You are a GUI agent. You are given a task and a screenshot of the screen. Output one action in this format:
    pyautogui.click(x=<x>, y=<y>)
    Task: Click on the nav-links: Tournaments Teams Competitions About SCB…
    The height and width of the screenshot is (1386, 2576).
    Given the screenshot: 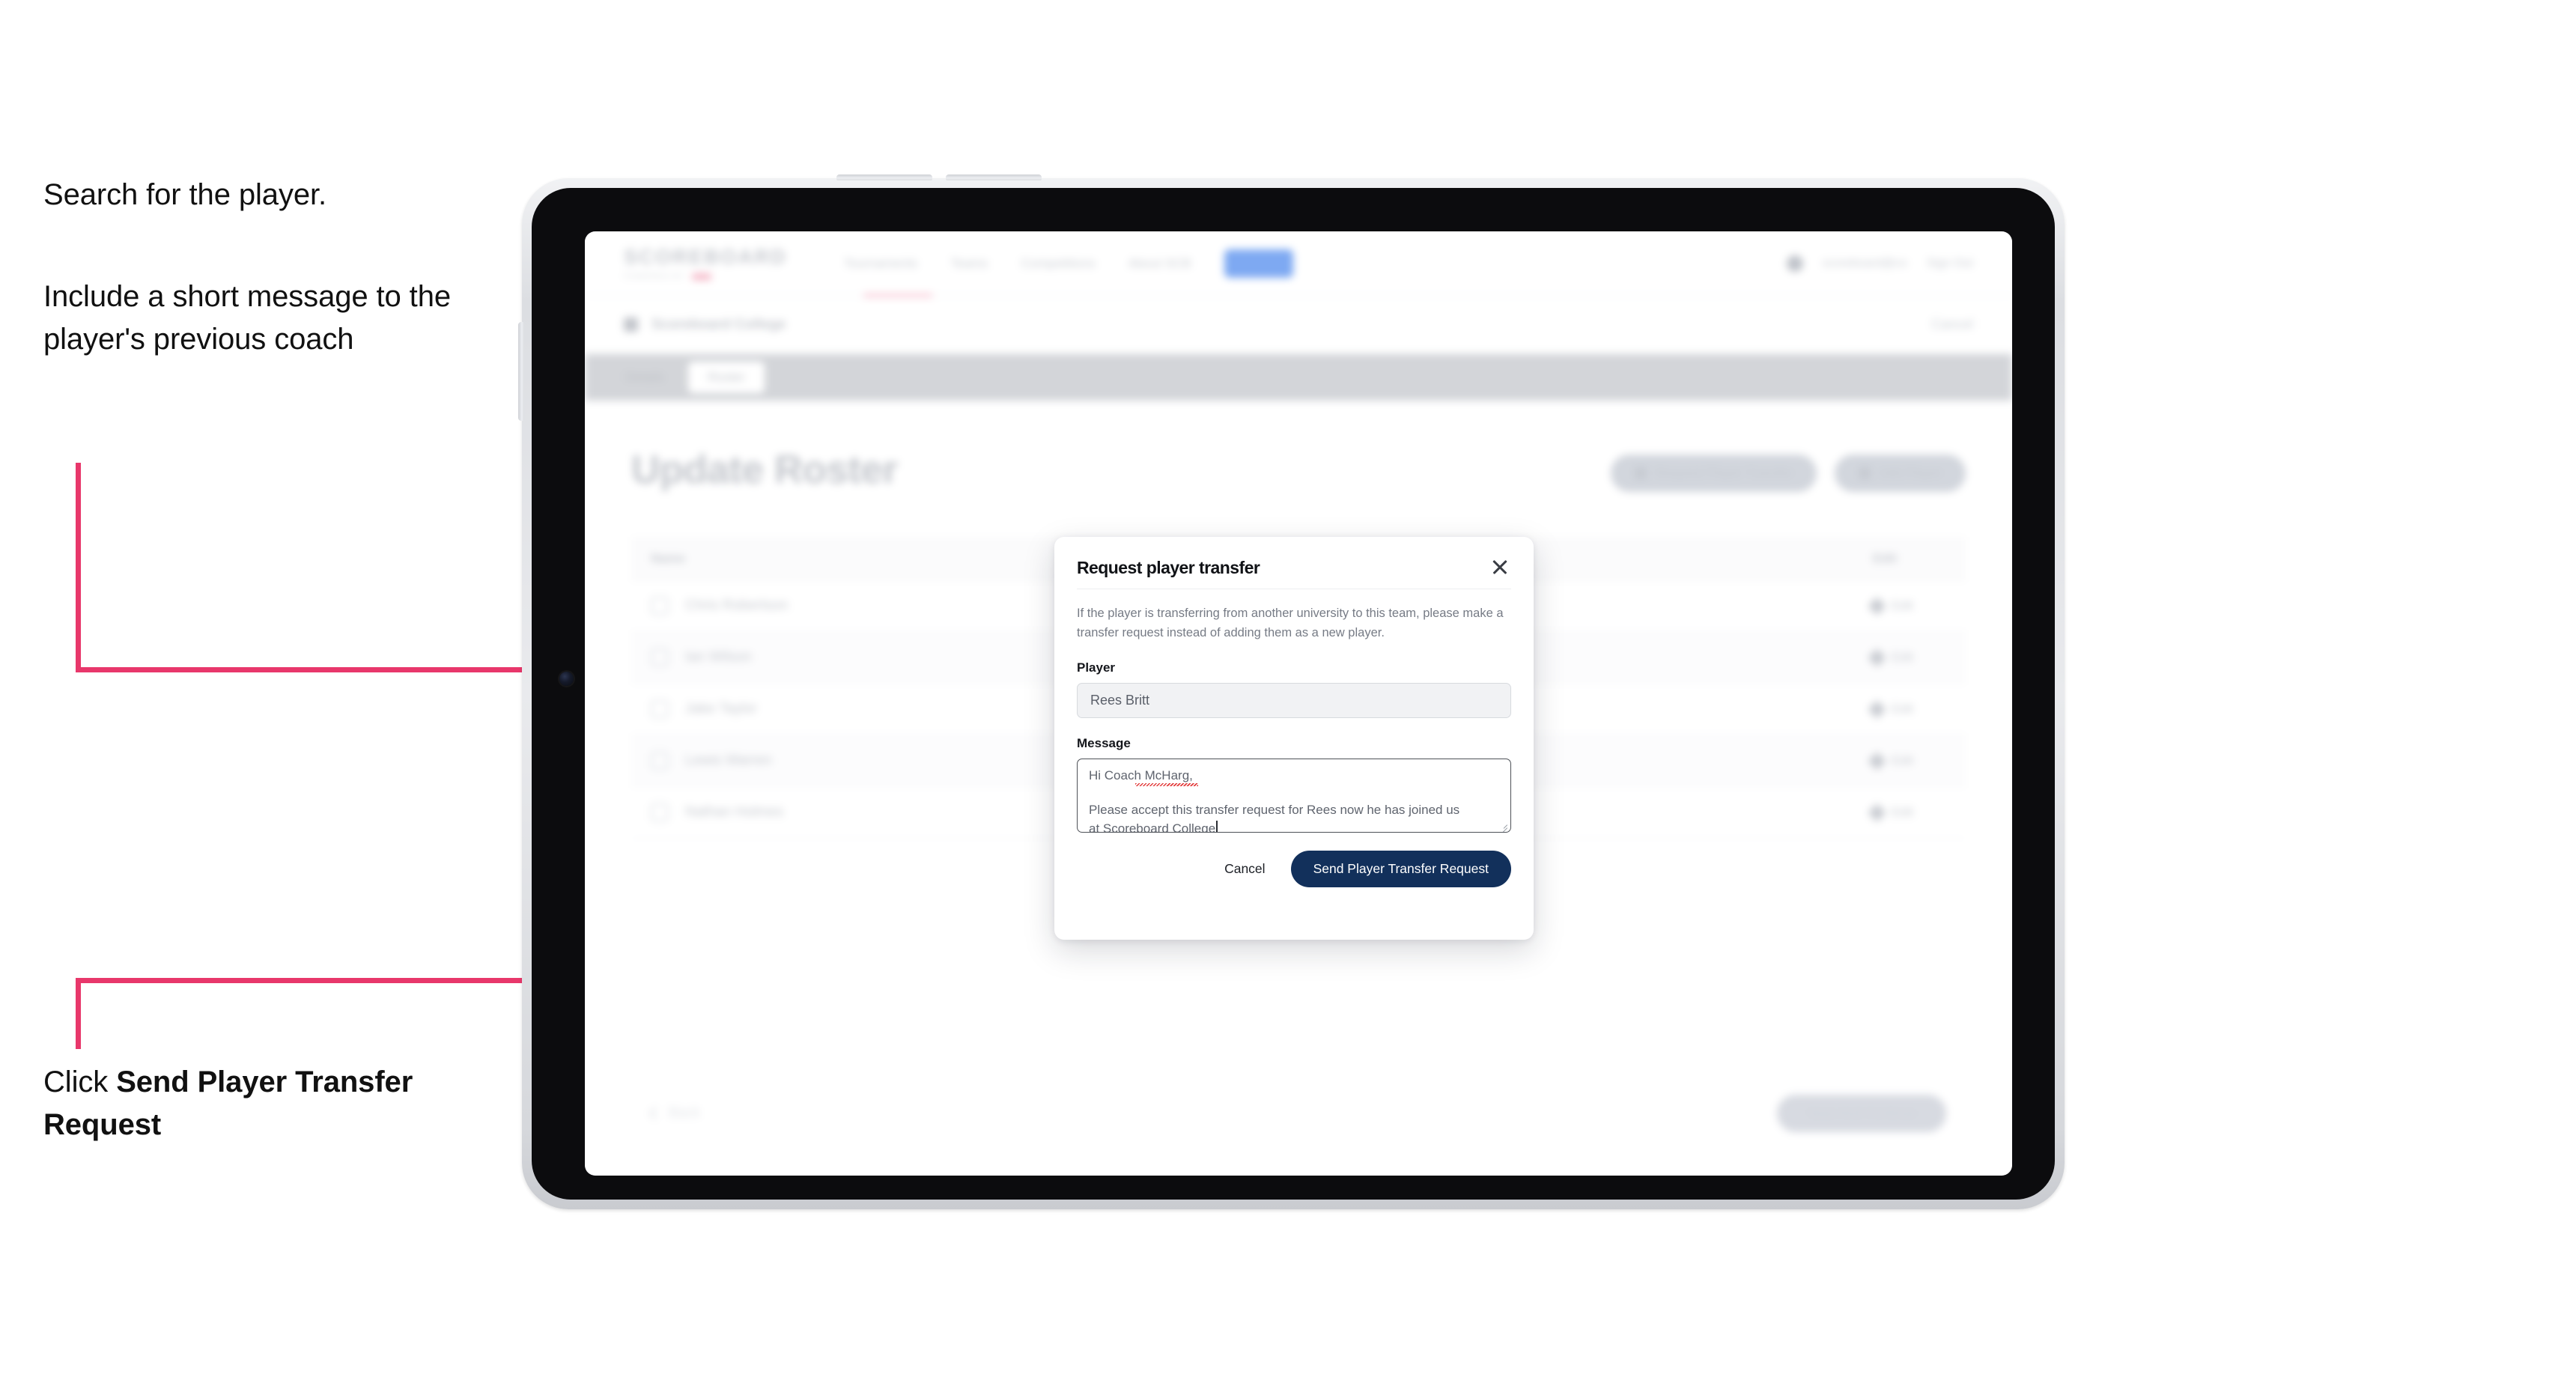 What is the action you would take?
    pyautogui.click(x=1068, y=263)
    